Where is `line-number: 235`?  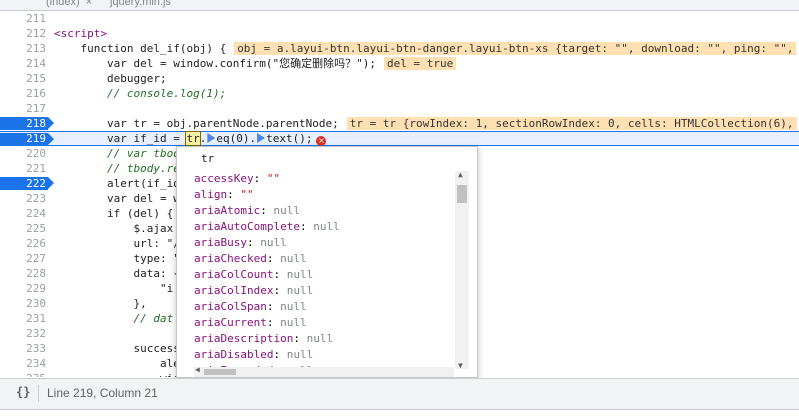 line-number: 235 is located at coordinates (36, 374).